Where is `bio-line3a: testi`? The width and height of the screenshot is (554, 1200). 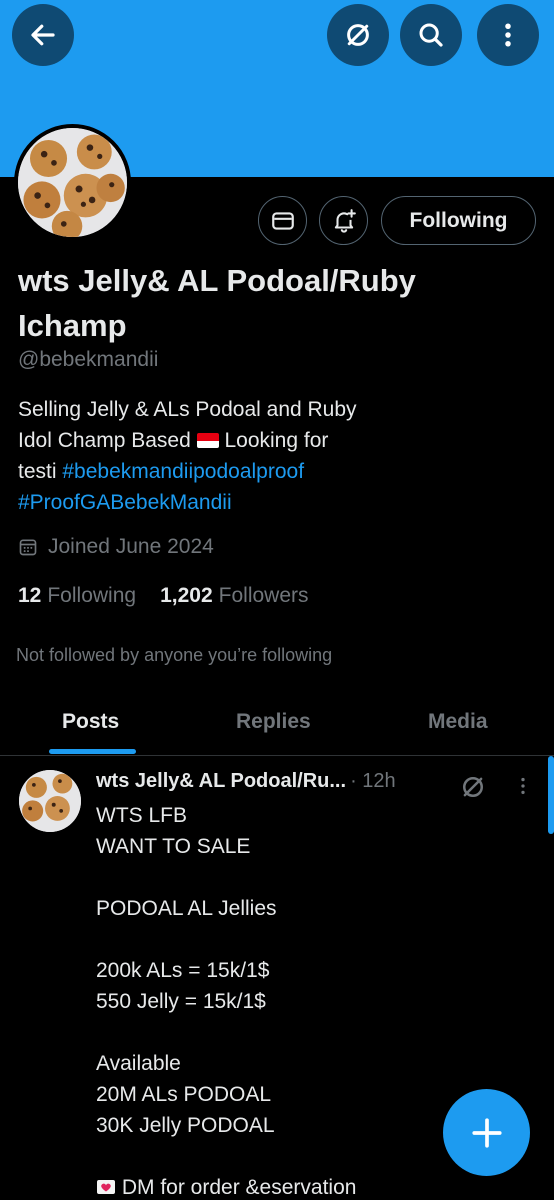
bio-line3a: testi is located at coordinates (37, 471).